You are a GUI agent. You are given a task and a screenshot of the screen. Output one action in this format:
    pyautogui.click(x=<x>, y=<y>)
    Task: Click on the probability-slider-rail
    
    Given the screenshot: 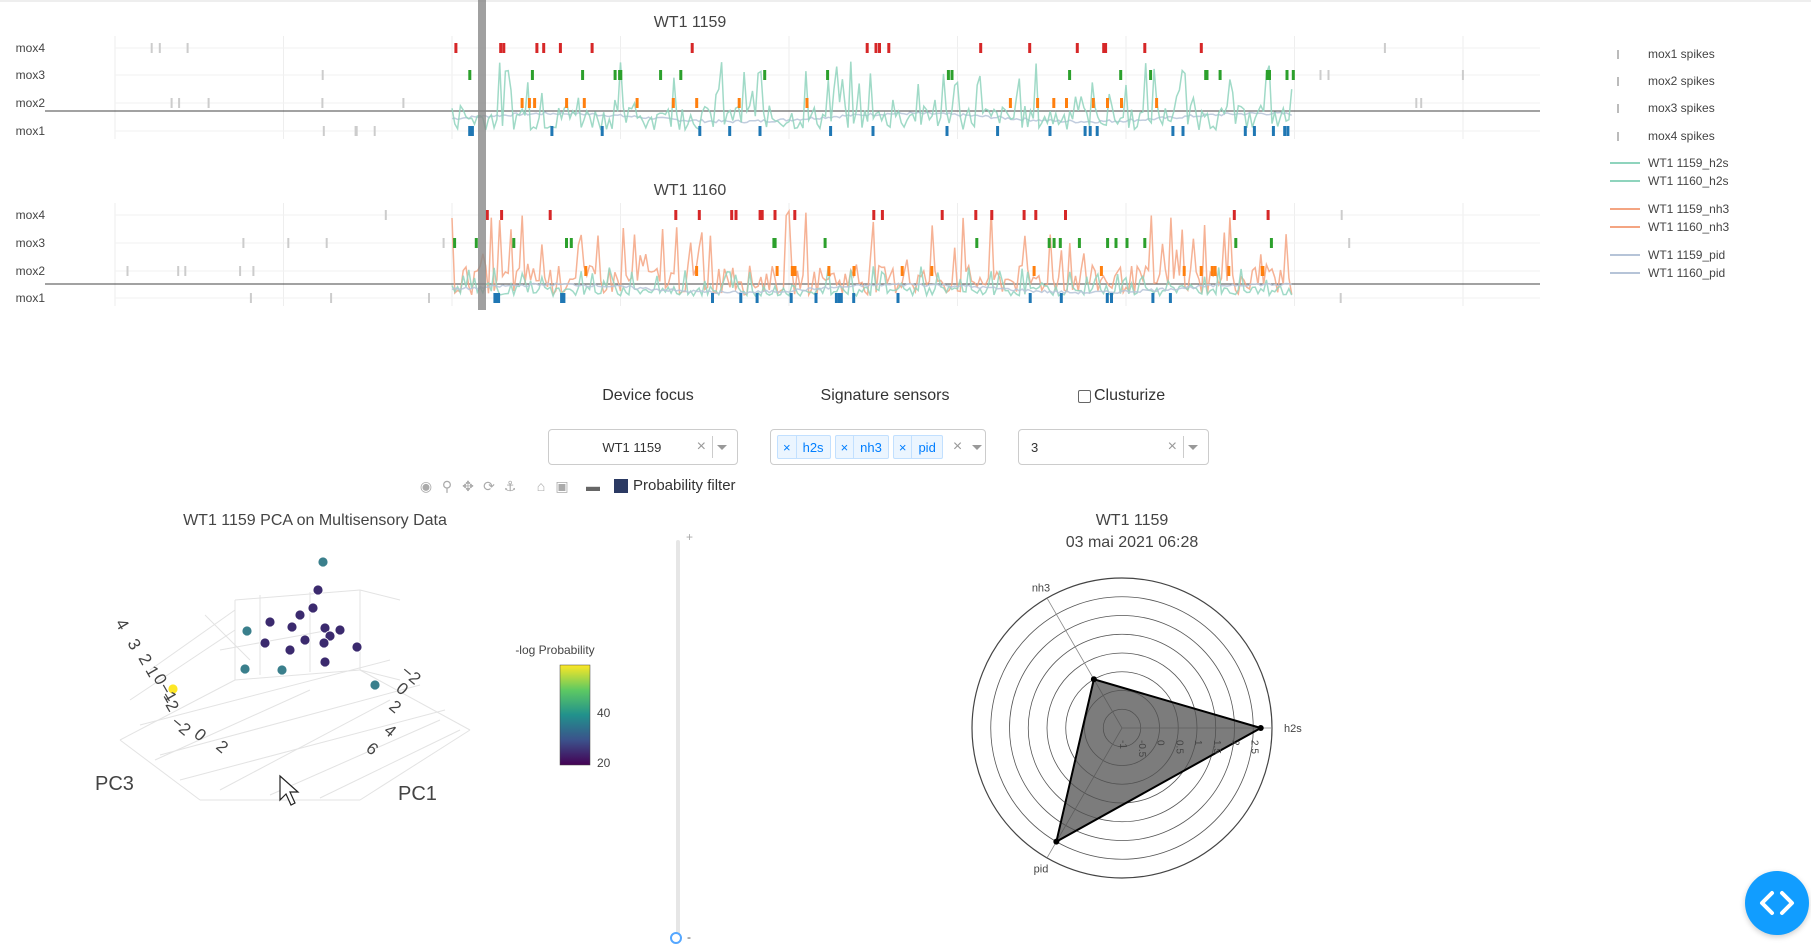 What is the action you would take?
    pyautogui.click(x=678, y=740)
    